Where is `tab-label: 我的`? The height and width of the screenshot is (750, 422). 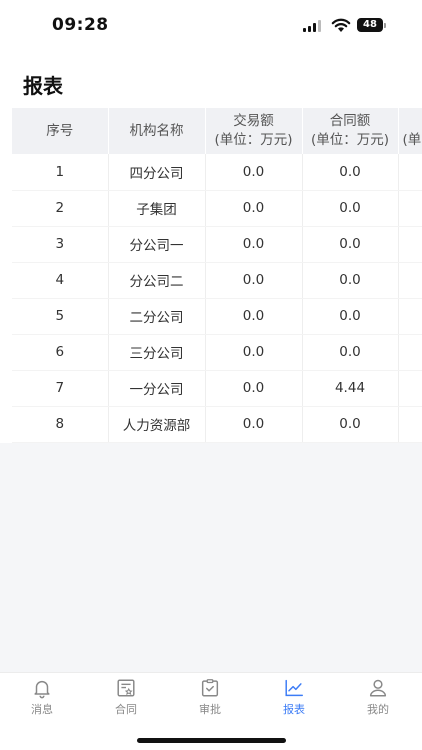 tab-label: 我的 is located at coordinates (378, 709).